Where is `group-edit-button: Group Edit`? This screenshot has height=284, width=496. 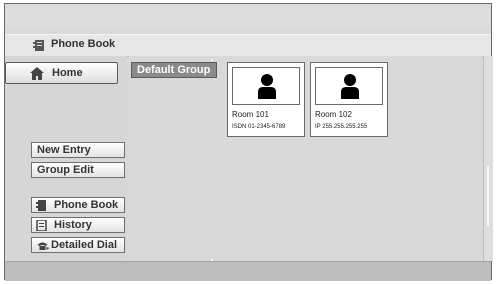 group-edit-button: Group Edit is located at coordinates (78, 170).